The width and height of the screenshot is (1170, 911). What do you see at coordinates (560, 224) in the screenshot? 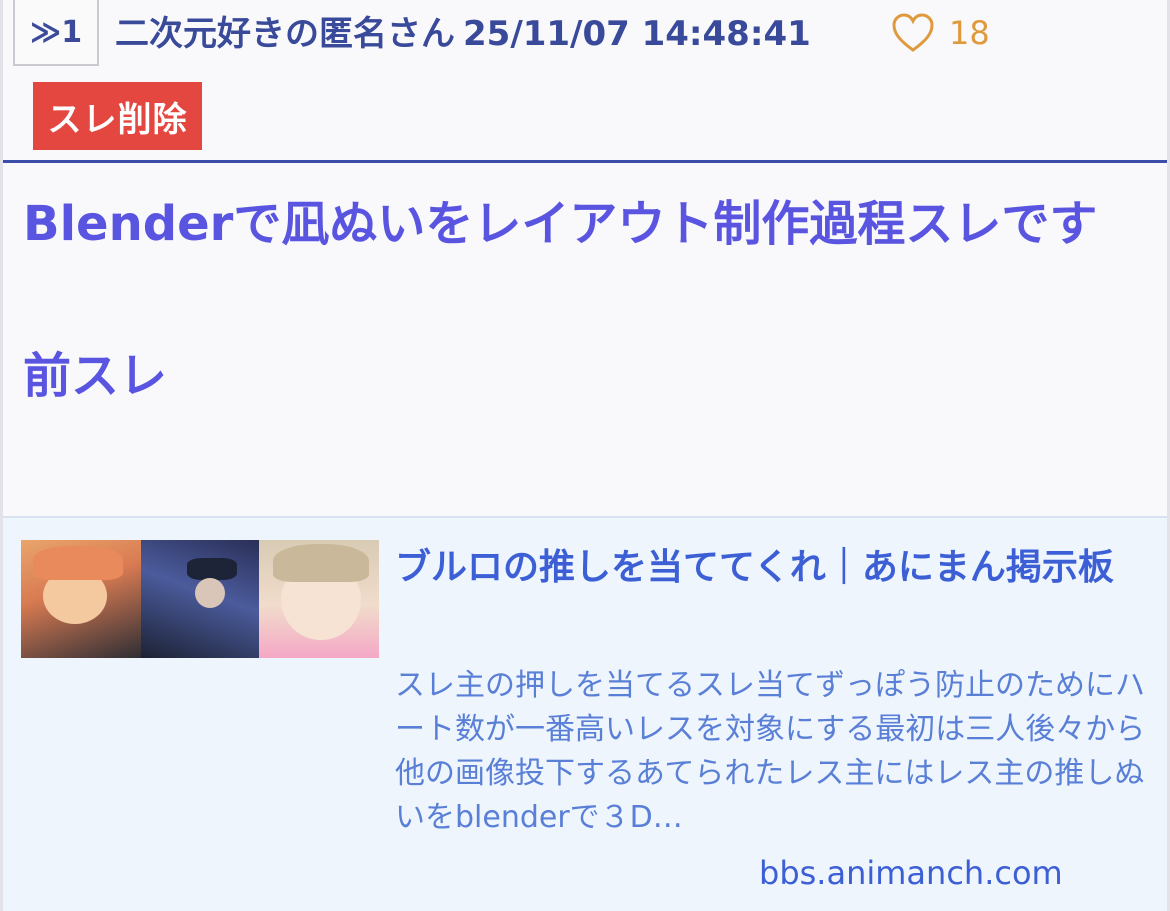
I see `post-body-title: Blenderで凪ぬいをレイアウト制作過程スレです` at bounding box center [560, 224].